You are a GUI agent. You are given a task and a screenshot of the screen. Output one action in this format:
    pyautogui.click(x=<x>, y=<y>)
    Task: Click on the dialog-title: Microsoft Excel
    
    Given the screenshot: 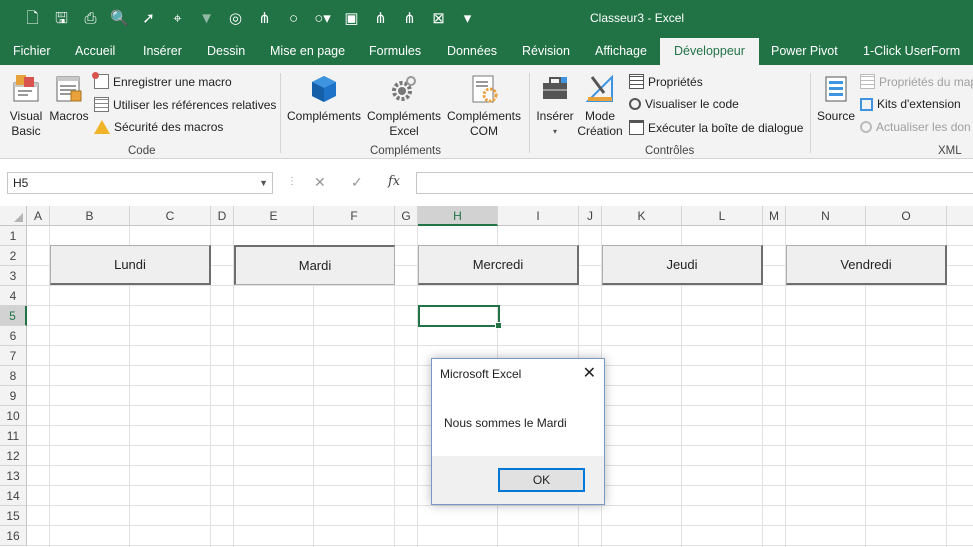 What is the action you would take?
    pyautogui.click(x=481, y=374)
    